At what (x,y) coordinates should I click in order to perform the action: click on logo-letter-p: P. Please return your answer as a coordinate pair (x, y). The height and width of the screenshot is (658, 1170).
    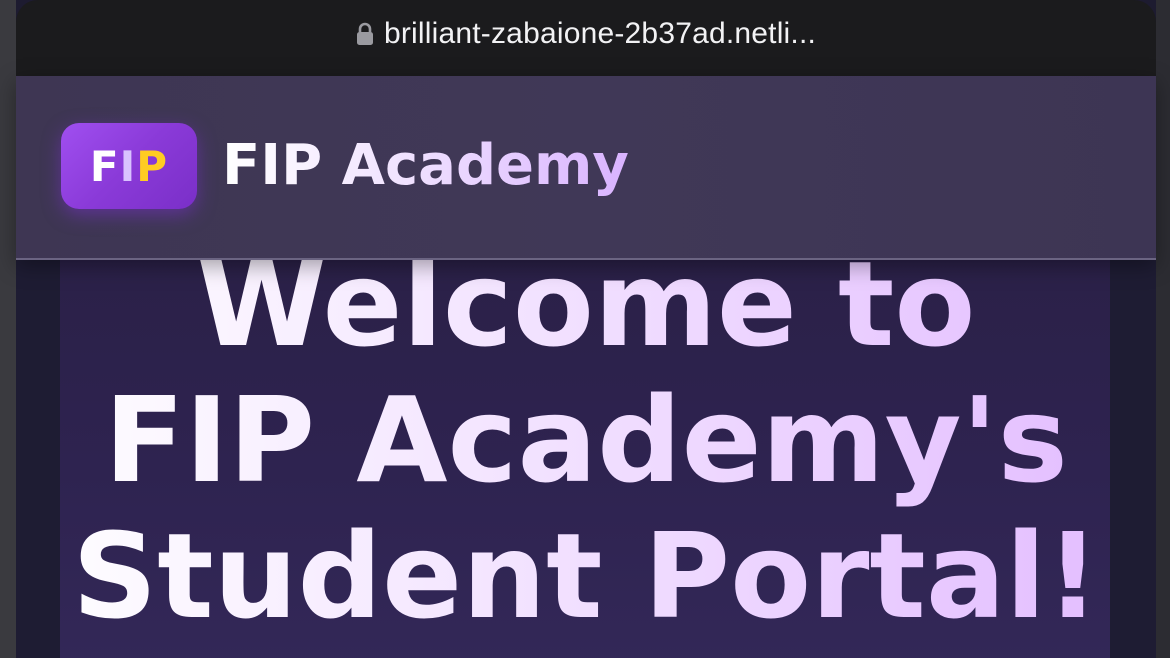
    Looking at the image, I should click on (152, 166).